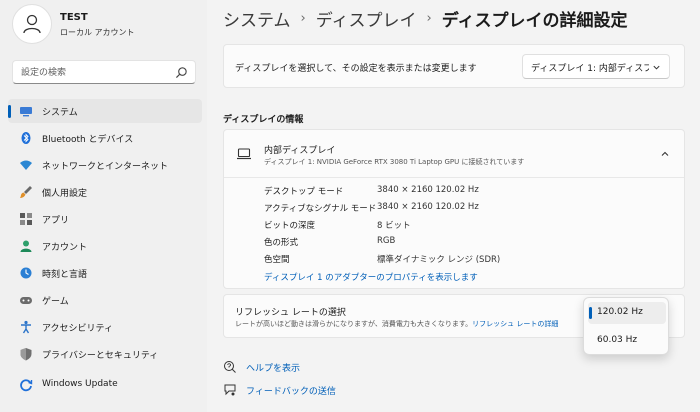 The width and height of the screenshot is (700, 412). Describe the element at coordinates (105, 300) in the screenshot. I see `sidebar-item-gaming: ゲーム` at that location.